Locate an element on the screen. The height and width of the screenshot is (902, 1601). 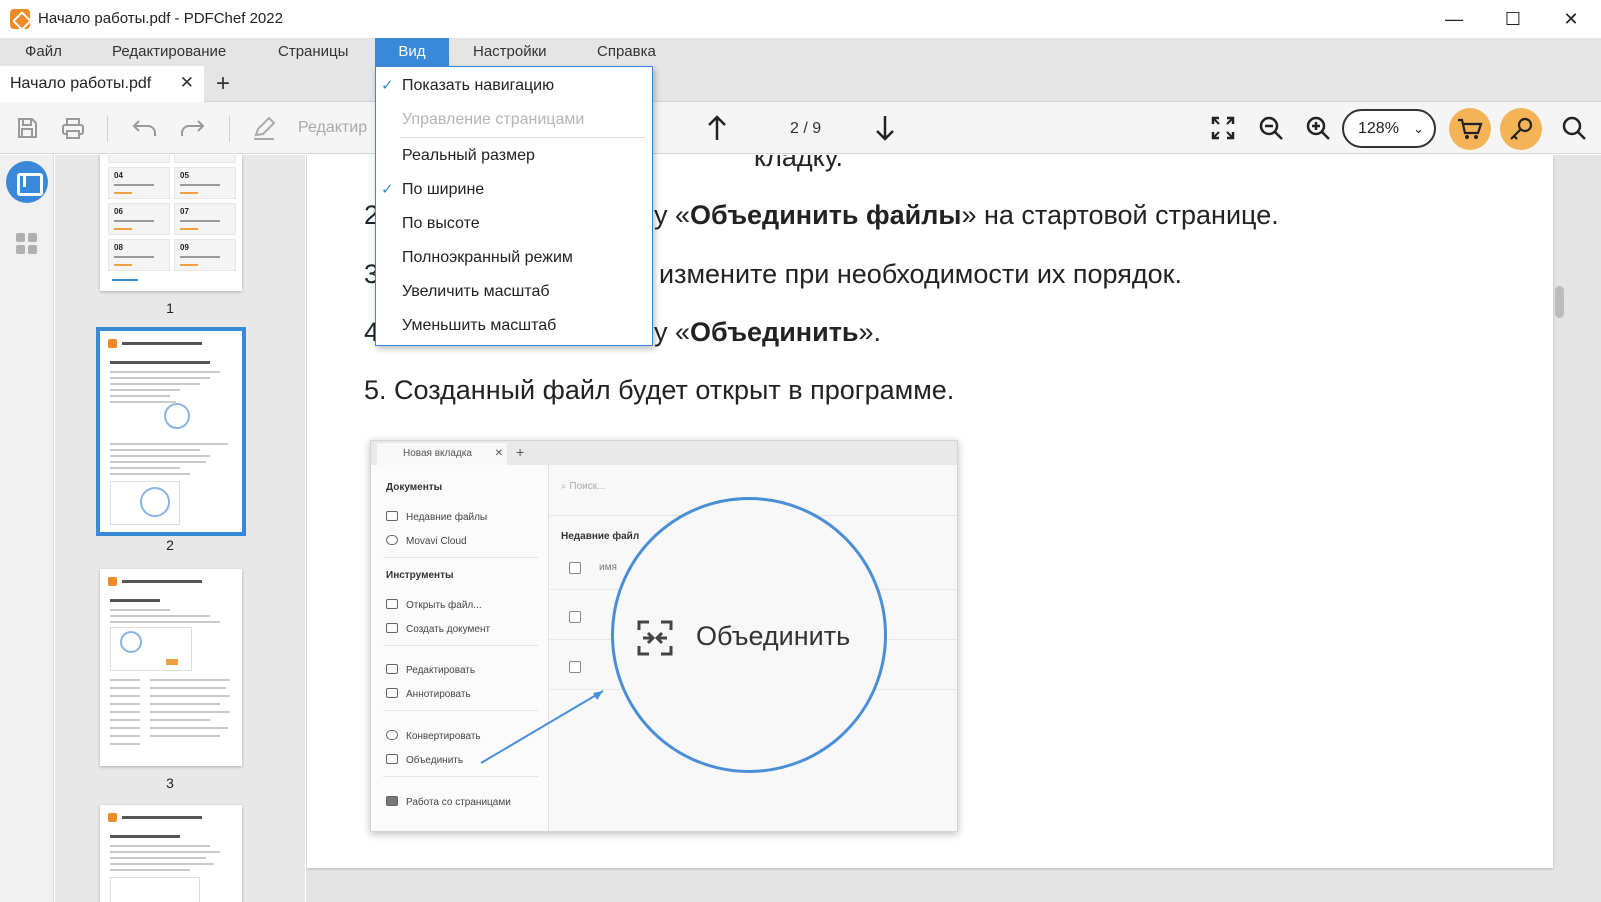
edit-mode-label: Редактир is located at coordinates (332, 128).